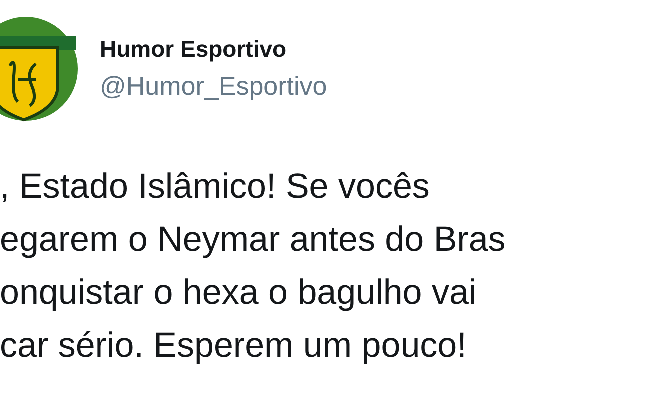  Describe the element at coordinates (238, 293) in the screenshot. I see `tweet-text-line: onquistar o hexa o bagulho vai` at that location.